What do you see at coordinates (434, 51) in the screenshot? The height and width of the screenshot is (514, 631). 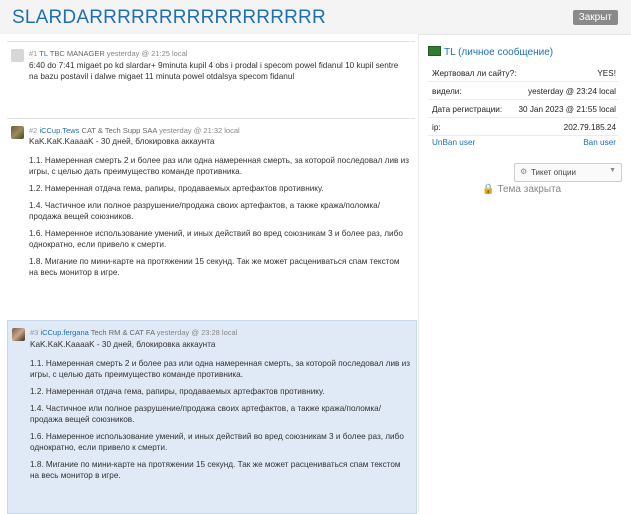 I see `flag-icon` at bounding box center [434, 51].